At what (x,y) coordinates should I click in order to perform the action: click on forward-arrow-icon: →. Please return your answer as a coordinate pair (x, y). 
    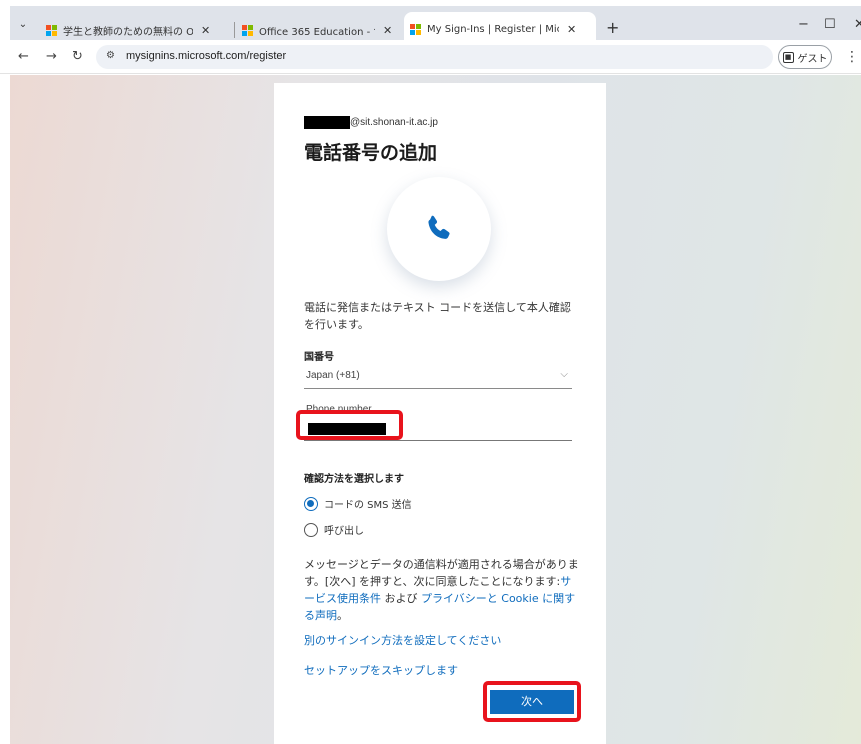
    Looking at the image, I should click on (51, 56).